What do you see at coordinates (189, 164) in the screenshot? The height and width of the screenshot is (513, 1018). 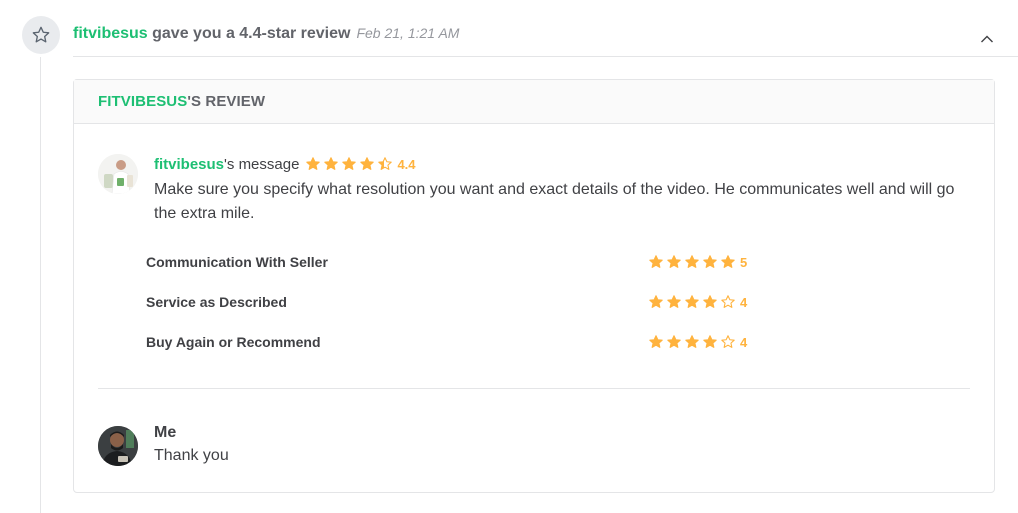 I see `review-user-link: fitvibesus` at bounding box center [189, 164].